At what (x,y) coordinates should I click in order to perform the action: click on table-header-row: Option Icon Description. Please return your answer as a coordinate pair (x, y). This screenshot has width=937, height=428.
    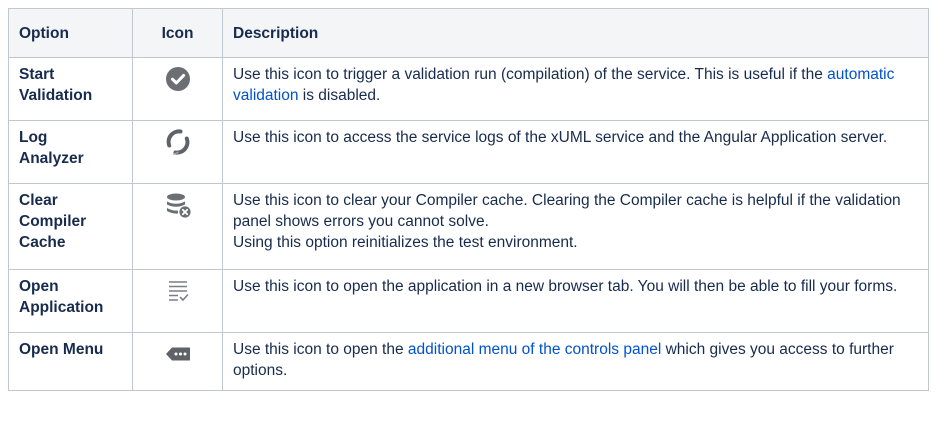
    Looking at the image, I should click on (468, 33).